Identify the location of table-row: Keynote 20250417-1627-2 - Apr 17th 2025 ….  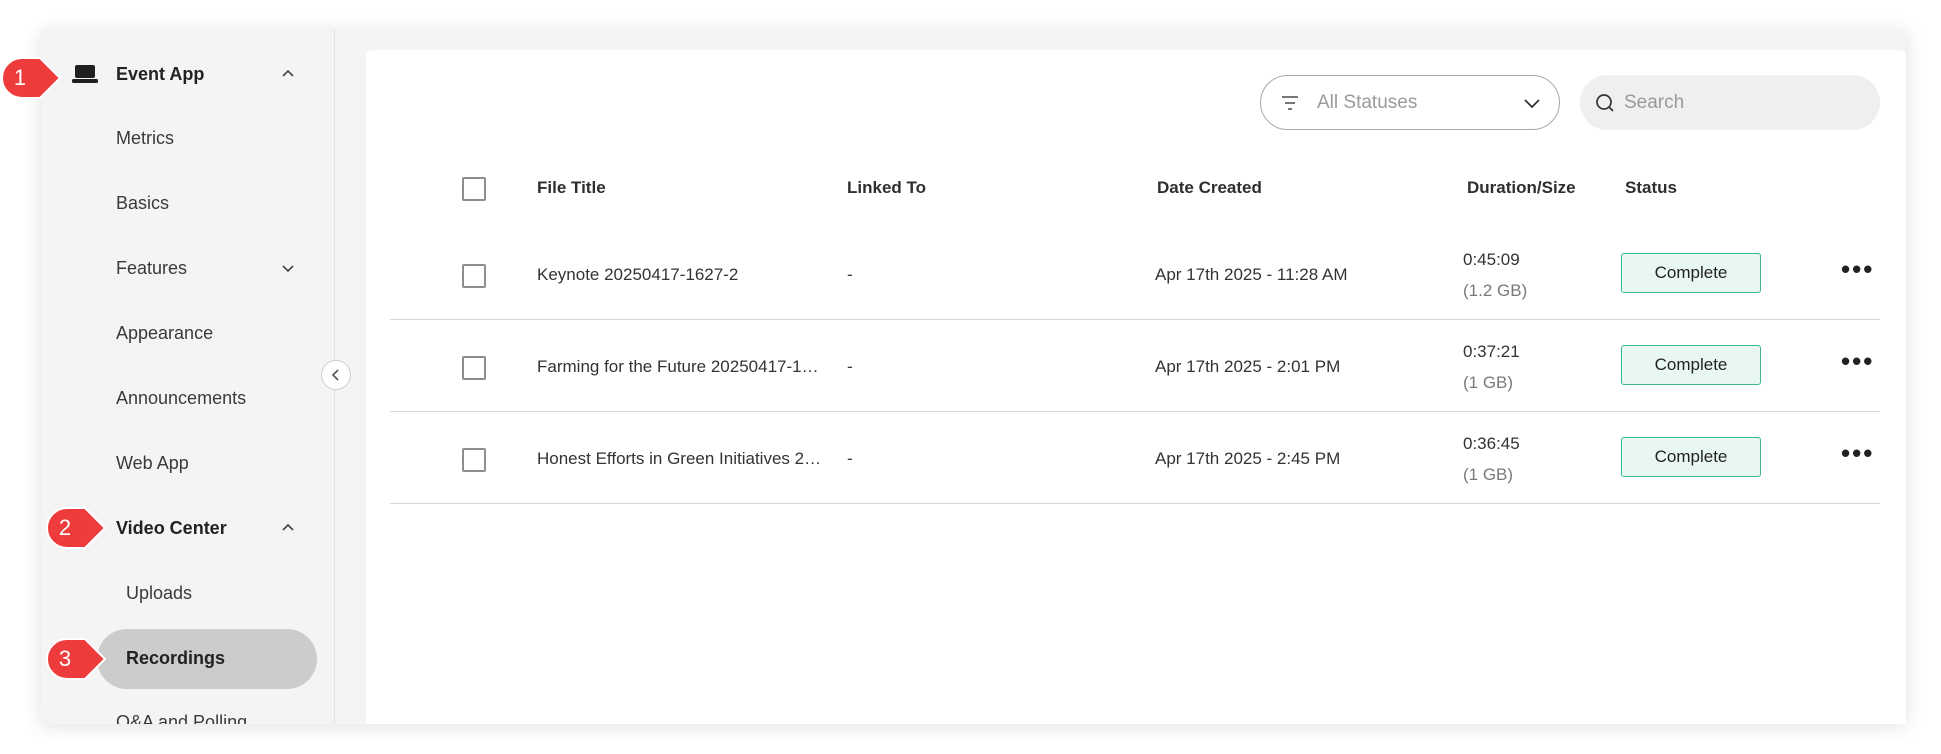
(1135, 274).